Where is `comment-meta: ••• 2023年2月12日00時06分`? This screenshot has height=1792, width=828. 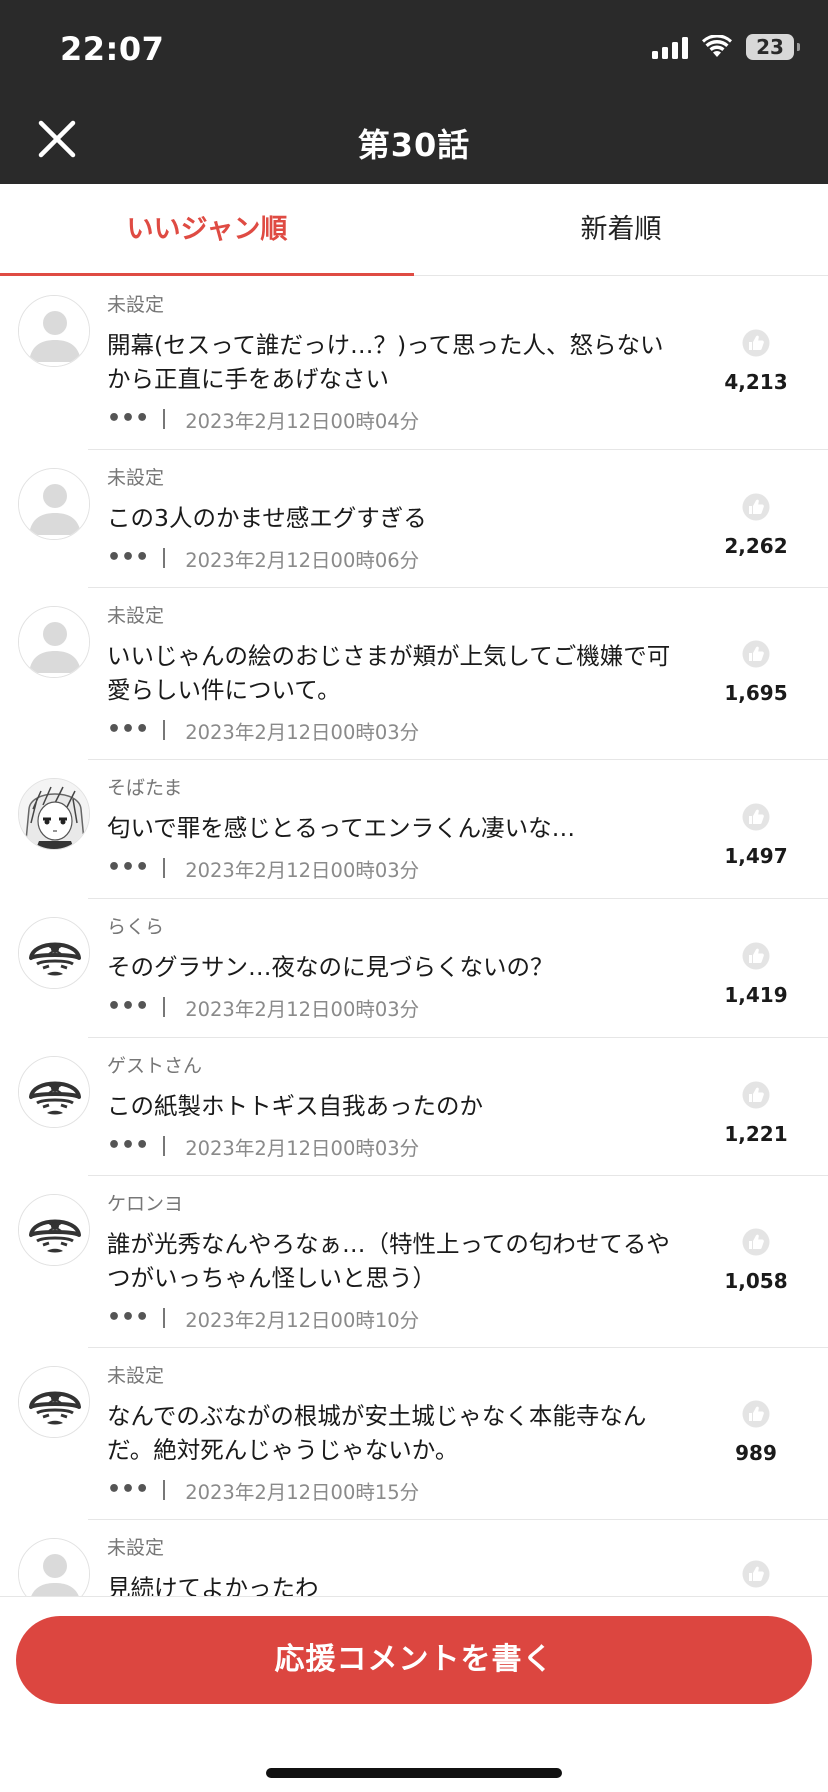
comment-meta: ••• 2023年2月12日00時06分 is located at coordinates (389, 558).